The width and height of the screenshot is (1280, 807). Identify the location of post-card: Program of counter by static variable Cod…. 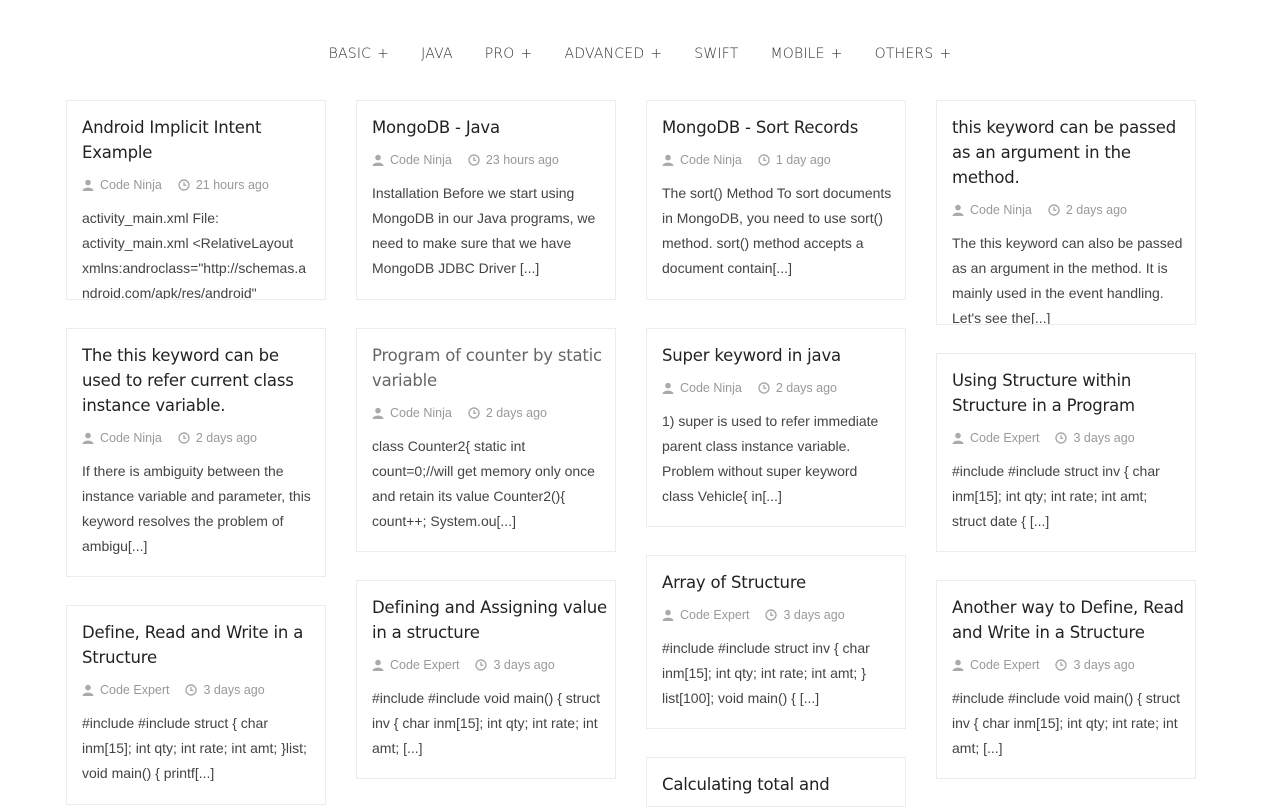
(486, 440).